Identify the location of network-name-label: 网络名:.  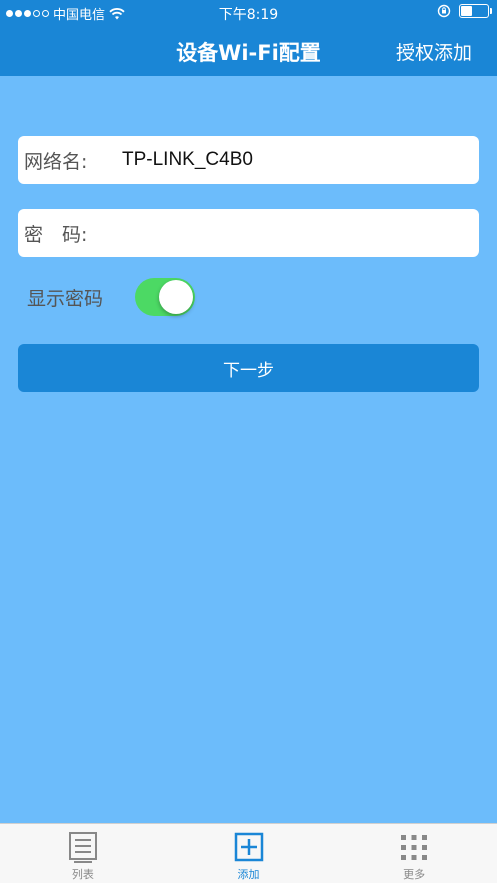
(56, 161).